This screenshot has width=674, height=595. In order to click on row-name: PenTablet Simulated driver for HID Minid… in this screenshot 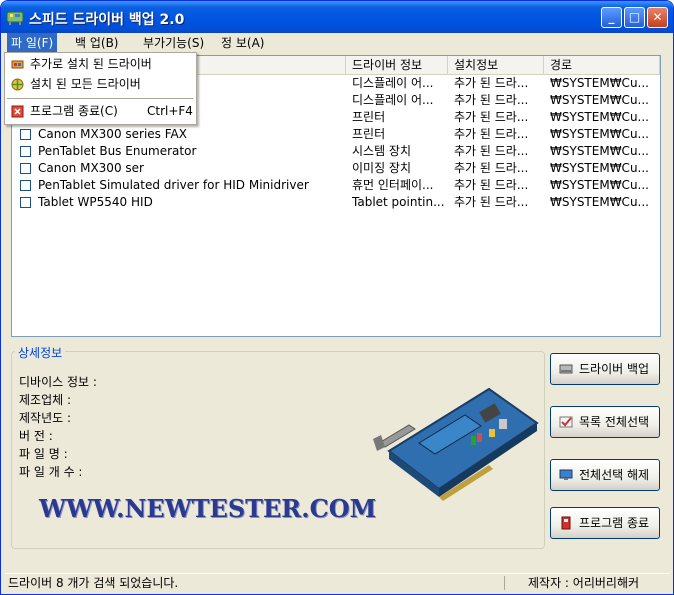, I will do `click(173, 185)`.